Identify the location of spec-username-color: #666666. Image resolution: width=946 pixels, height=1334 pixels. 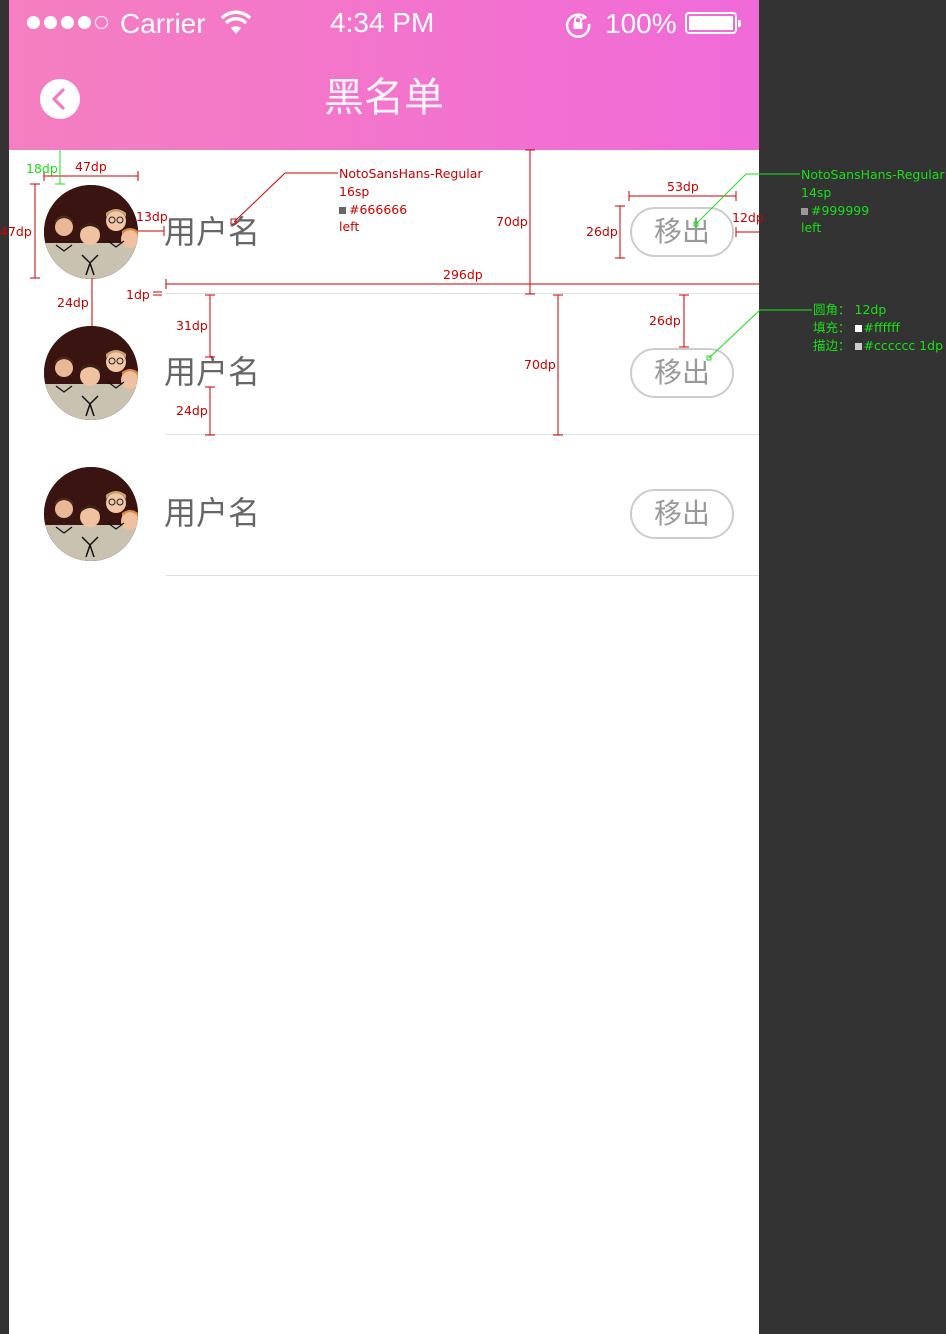
(373, 210).